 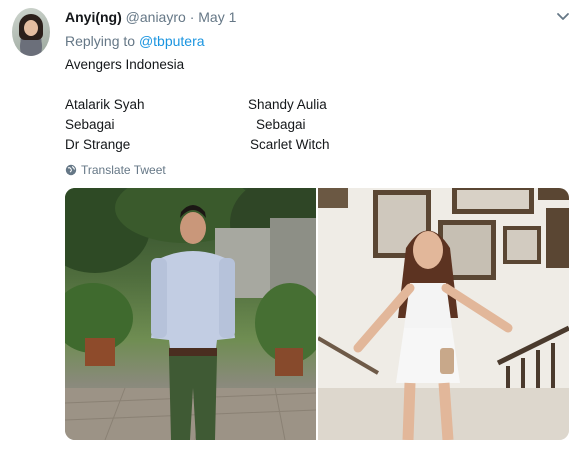 I want to click on user-handle: @aniayro, so click(x=156, y=17).